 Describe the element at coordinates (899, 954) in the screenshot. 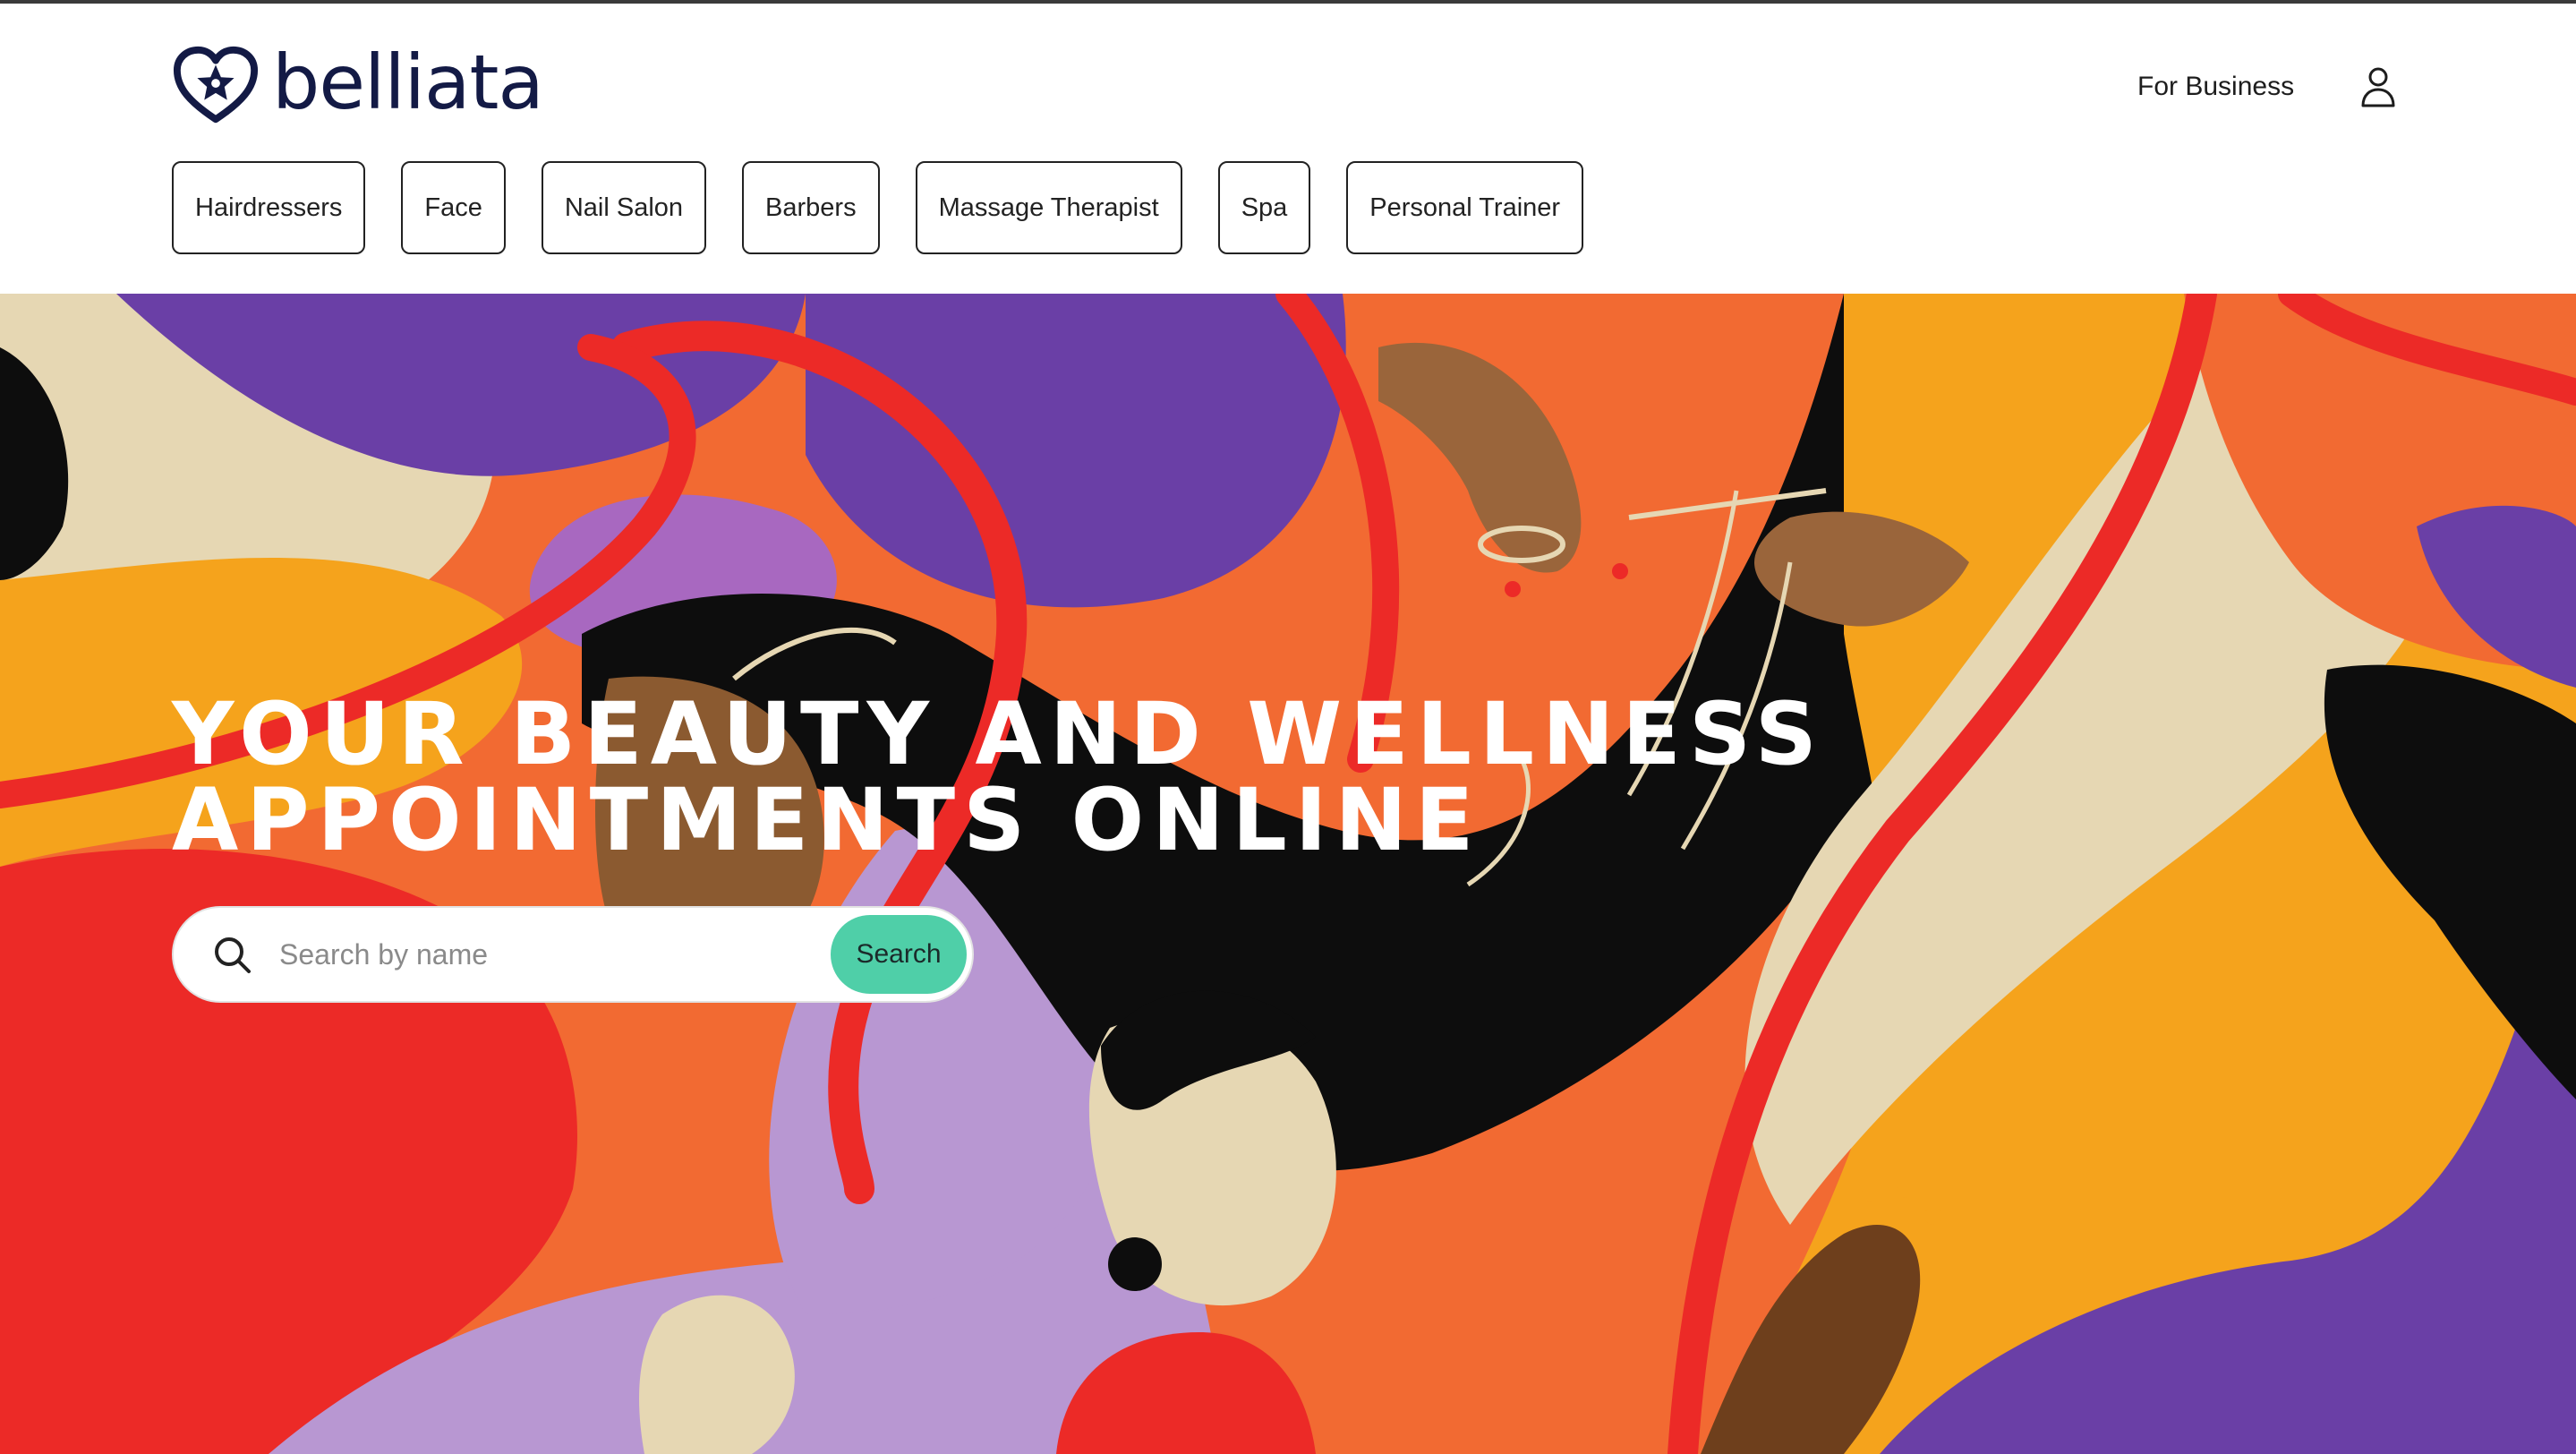

I see `search-button: Search` at that location.